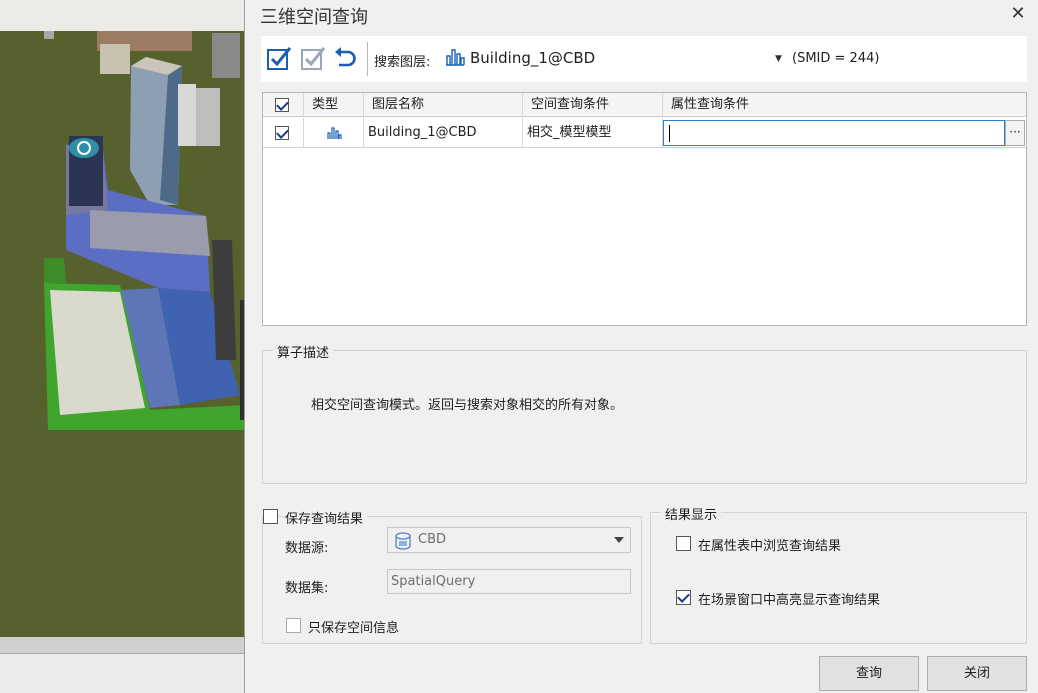 The width and height of the screenshot is (1038, 693). Describe the element at coordinates (293, 625) in the screenshot. I see `spatial-only-checkbox` at that location.